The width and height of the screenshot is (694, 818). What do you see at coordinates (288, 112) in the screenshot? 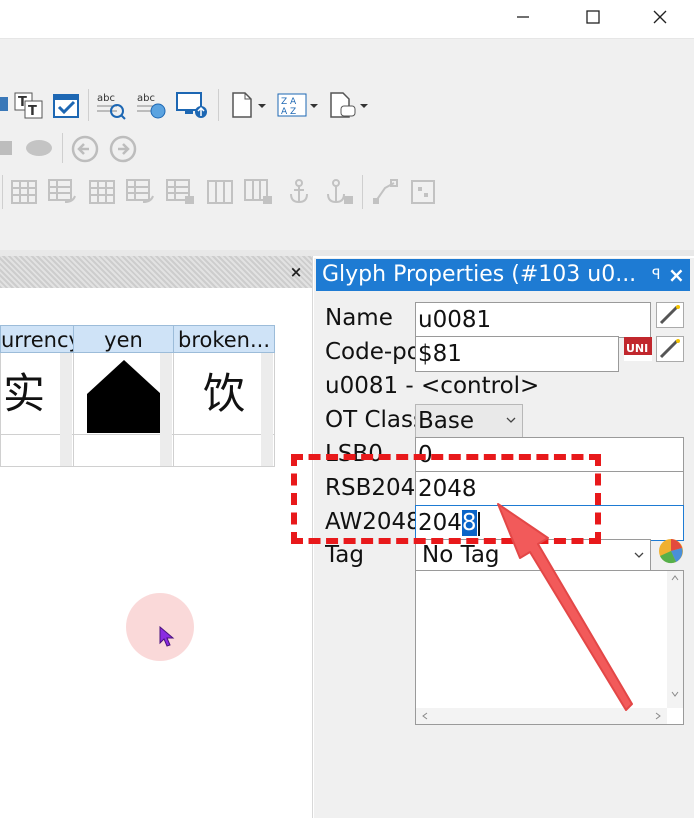
I see `svg-text: A Z` at bounding box center [288, 112].